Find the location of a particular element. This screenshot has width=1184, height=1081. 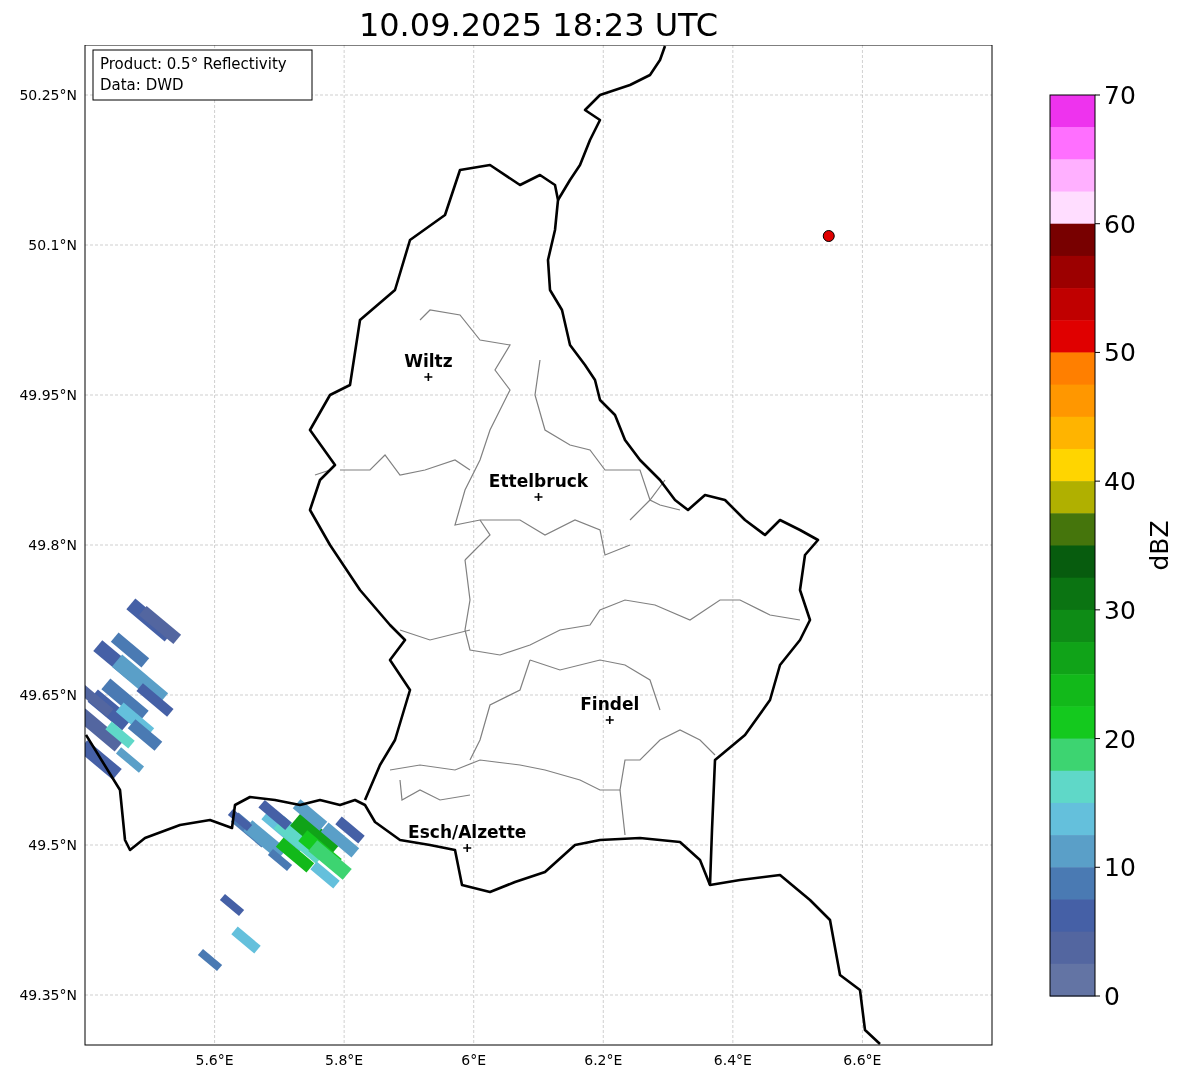

colorbar-tick-label: 30 is located at coordinates (1120, 610).